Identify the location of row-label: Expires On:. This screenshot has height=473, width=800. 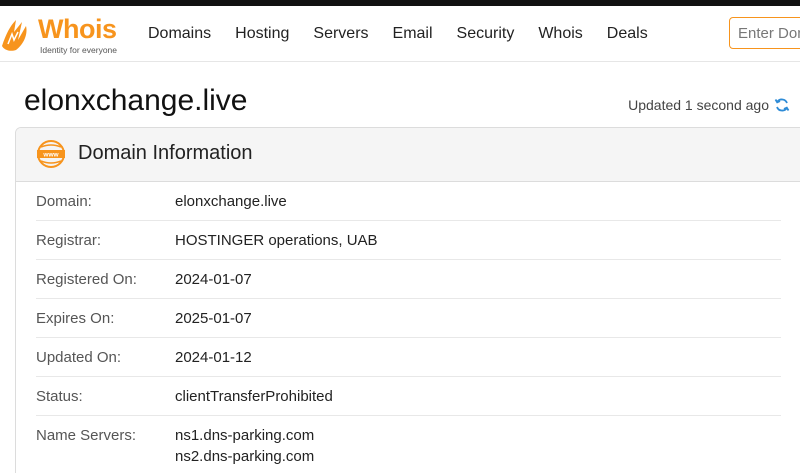
(75, 318).